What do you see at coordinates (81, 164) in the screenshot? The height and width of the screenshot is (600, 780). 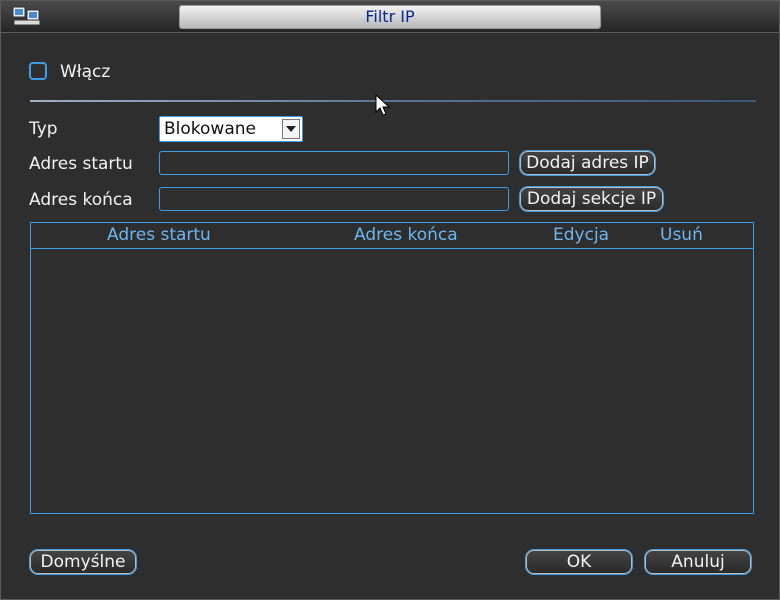 I see `start-address-label: Adres startu` at bounding box center [81, 164].